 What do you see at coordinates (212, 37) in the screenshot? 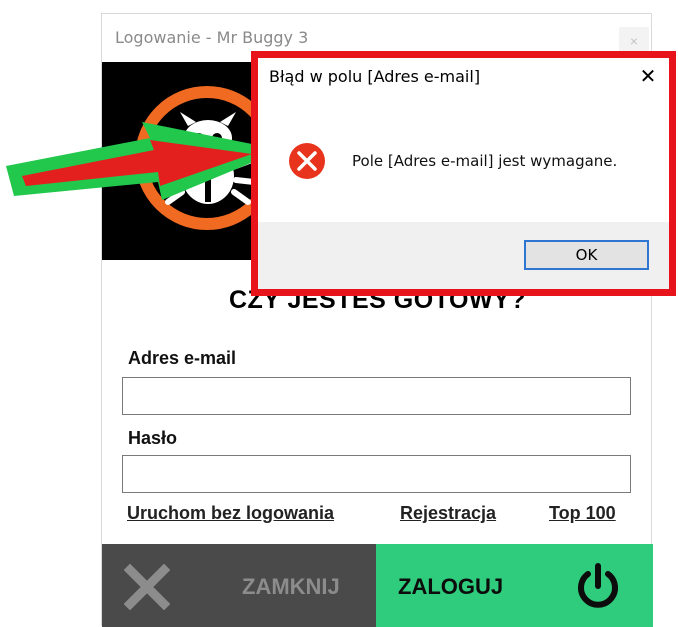
I see `window-title: Logowanie - Mr Buggy 3` at bounding box center [212, 37].